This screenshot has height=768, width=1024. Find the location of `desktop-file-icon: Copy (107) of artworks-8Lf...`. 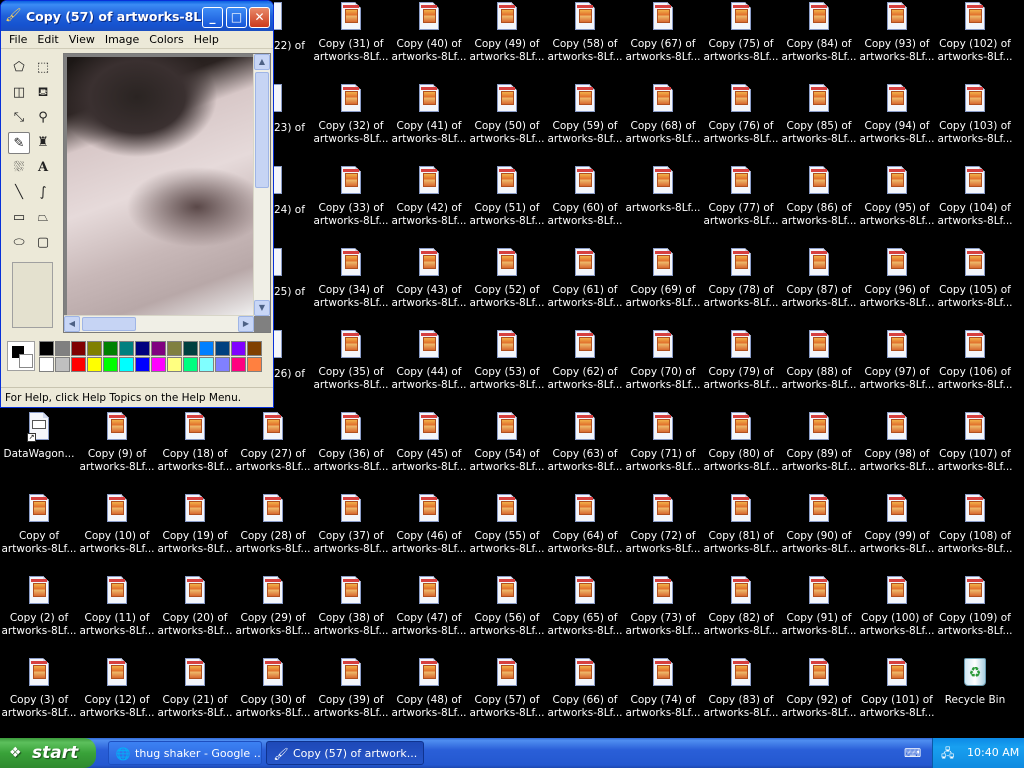

desktop-file-icon: Copy (107) of artworks-8Lf... is located at coordinates (975, 453).